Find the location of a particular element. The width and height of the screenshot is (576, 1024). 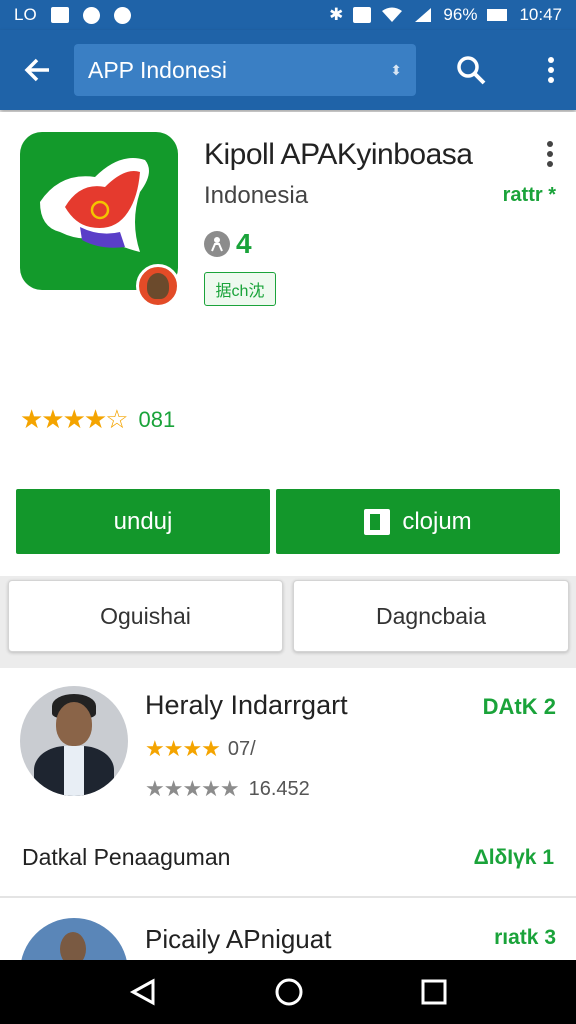

open-button: clojum is located at coordinates (418, 521).